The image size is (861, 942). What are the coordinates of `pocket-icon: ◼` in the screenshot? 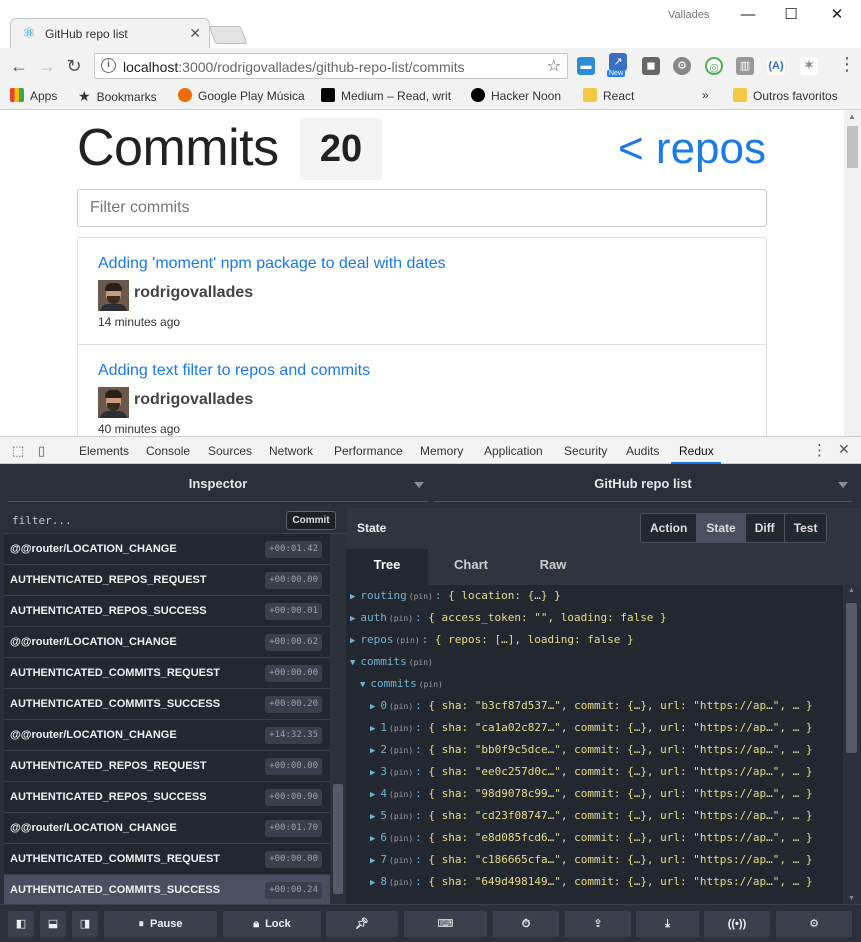 It's located at (651, 66).